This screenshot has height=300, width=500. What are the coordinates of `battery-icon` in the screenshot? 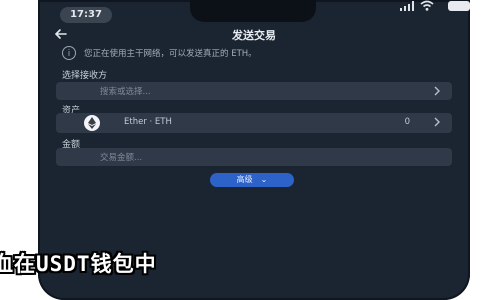 It's located at (459, 6).